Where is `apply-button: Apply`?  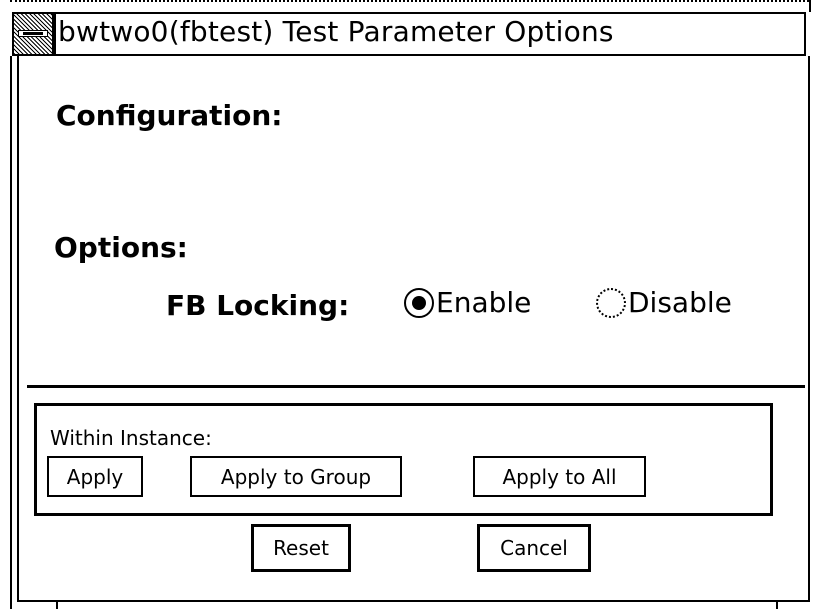
apply-button: Apply is located at coordinates (95, 476).